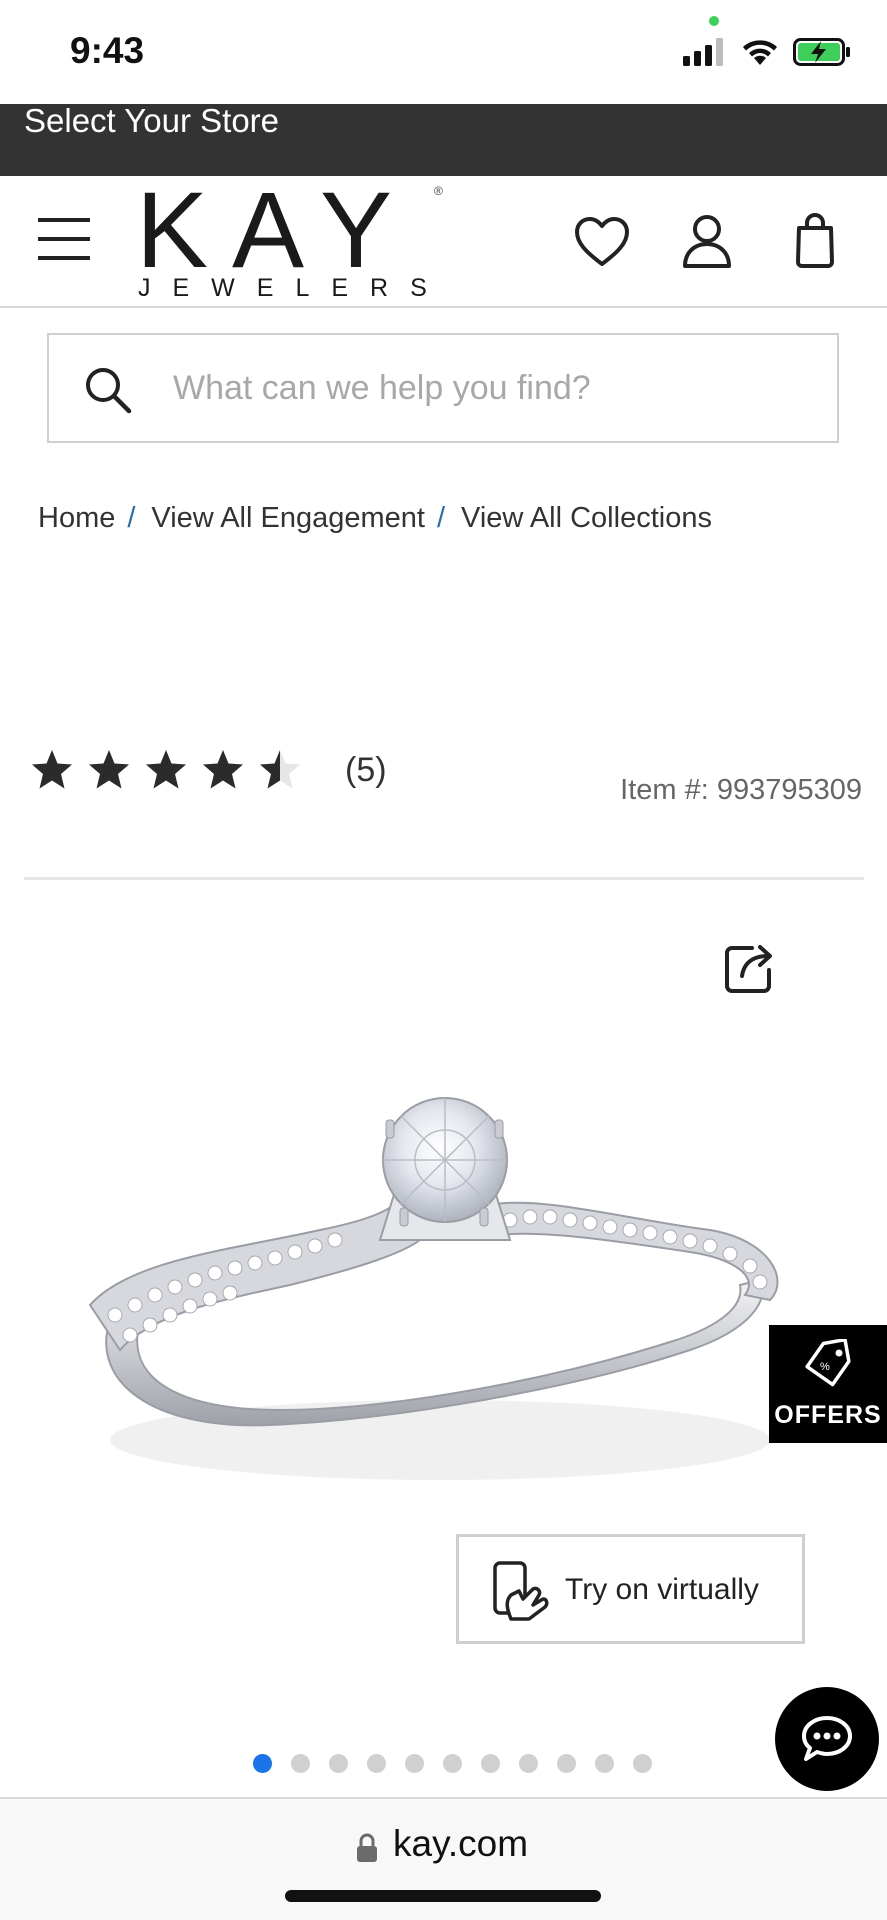 The image size is (887, 1920). Describe the element at coordinates (366, 770) in the screenshot. I see `review-count: (5)` at that location.